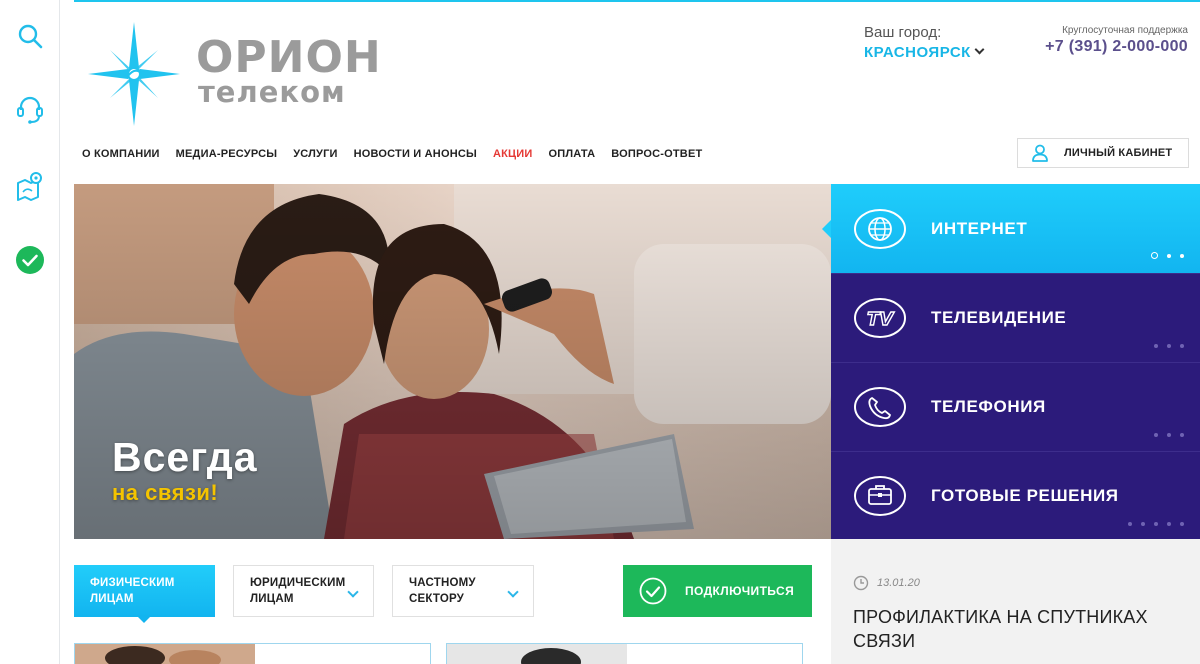  What do you see at coordinates (988, 406) in the screenshot?
I see `service-telephony-label: ТЕЛЕФОНИЯ` at bounding box center [988, 406].